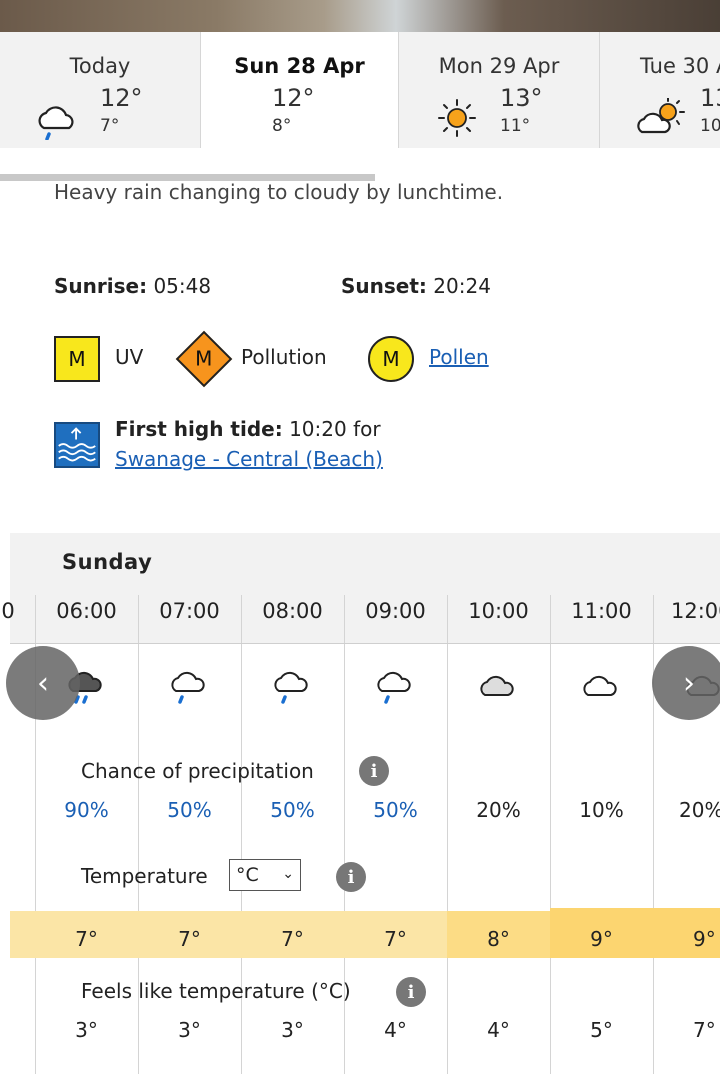  Describe the element at coordinates (299, 66) in the screenshot. I see `tab-name: Sun 28 Apr` at that location.